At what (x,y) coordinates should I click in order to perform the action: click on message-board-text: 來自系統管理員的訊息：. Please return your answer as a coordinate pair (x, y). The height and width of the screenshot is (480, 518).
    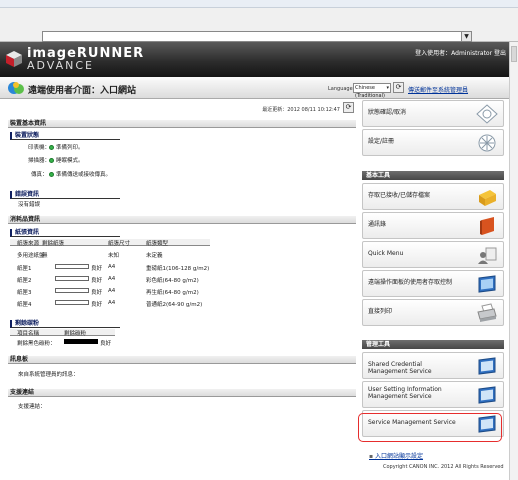
    Looking at the image, I should click on (48, 375).